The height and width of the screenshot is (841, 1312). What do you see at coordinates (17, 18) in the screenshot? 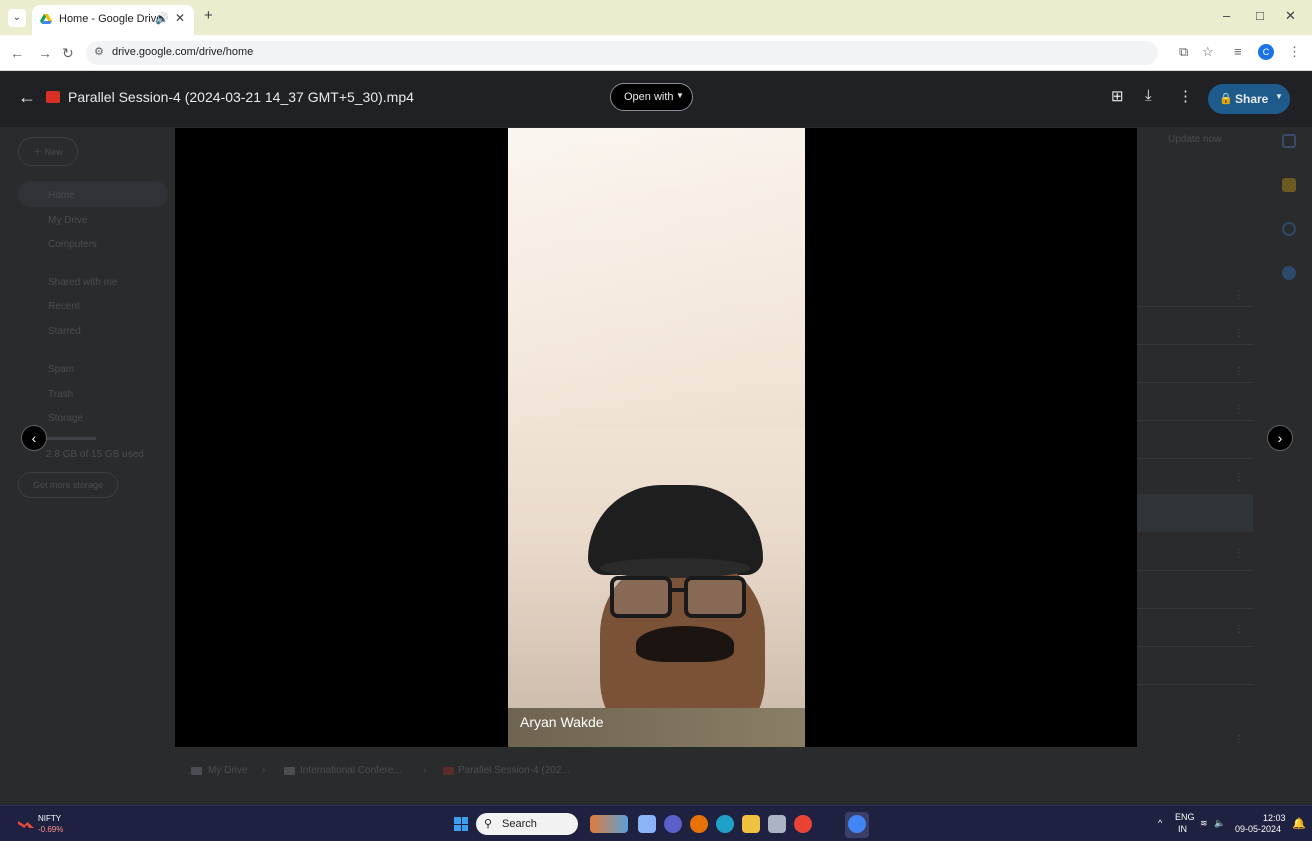
I see `chevron-down-icon: ⌄` at bounding box center [17, 18].